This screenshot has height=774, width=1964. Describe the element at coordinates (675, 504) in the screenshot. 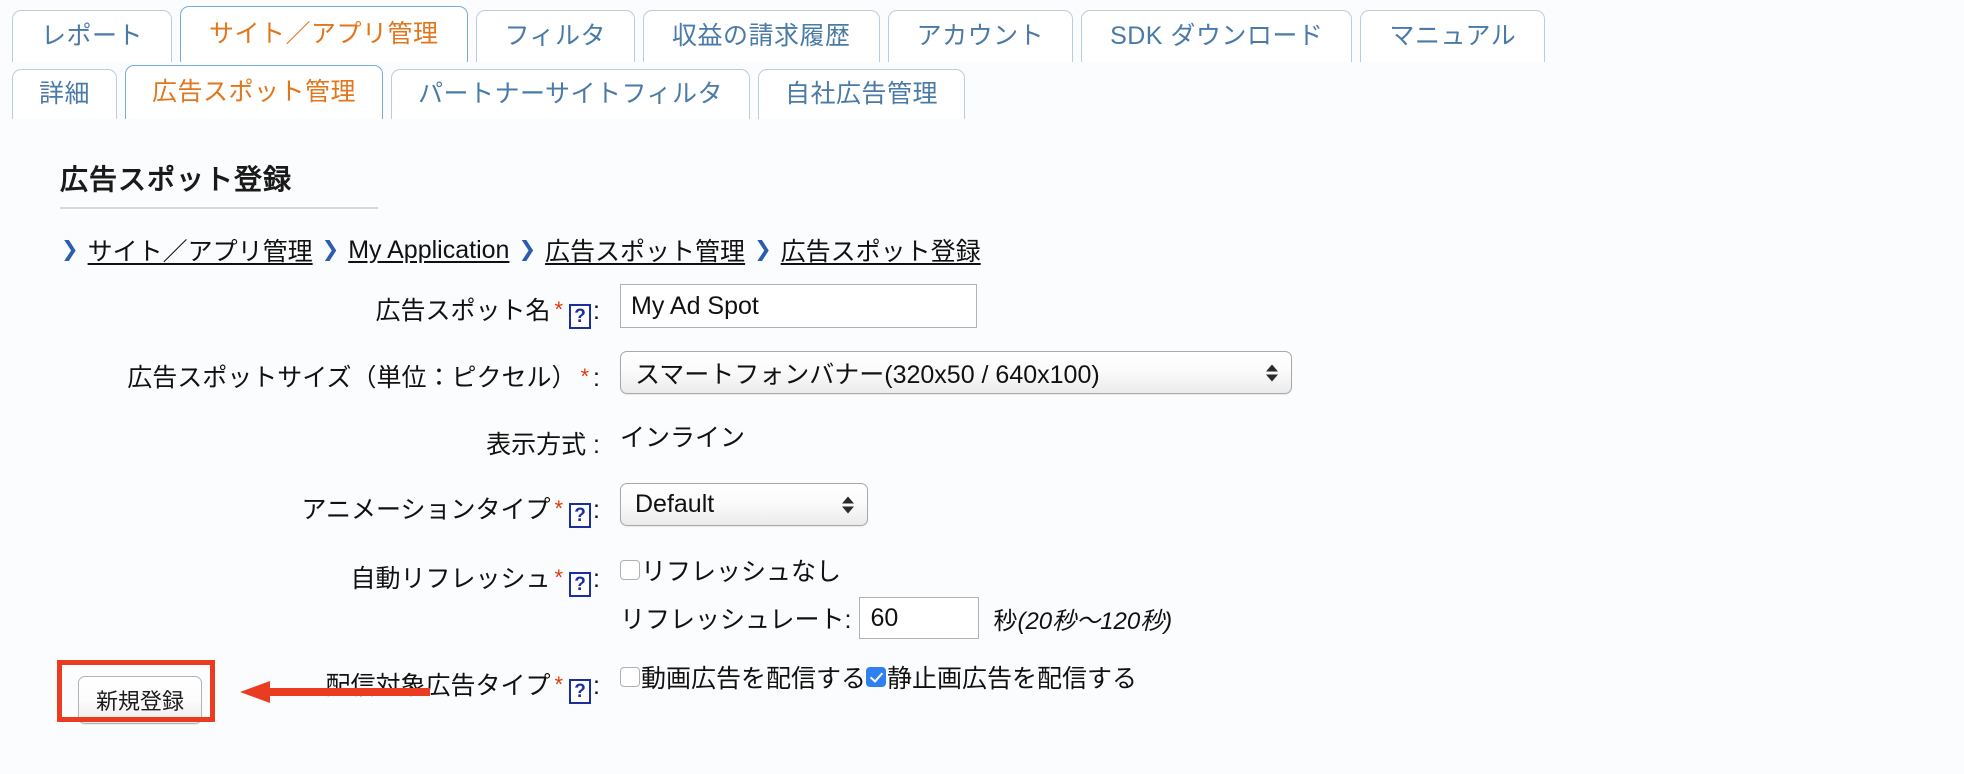

I see `animation-type-selected-value: Default` at that location.